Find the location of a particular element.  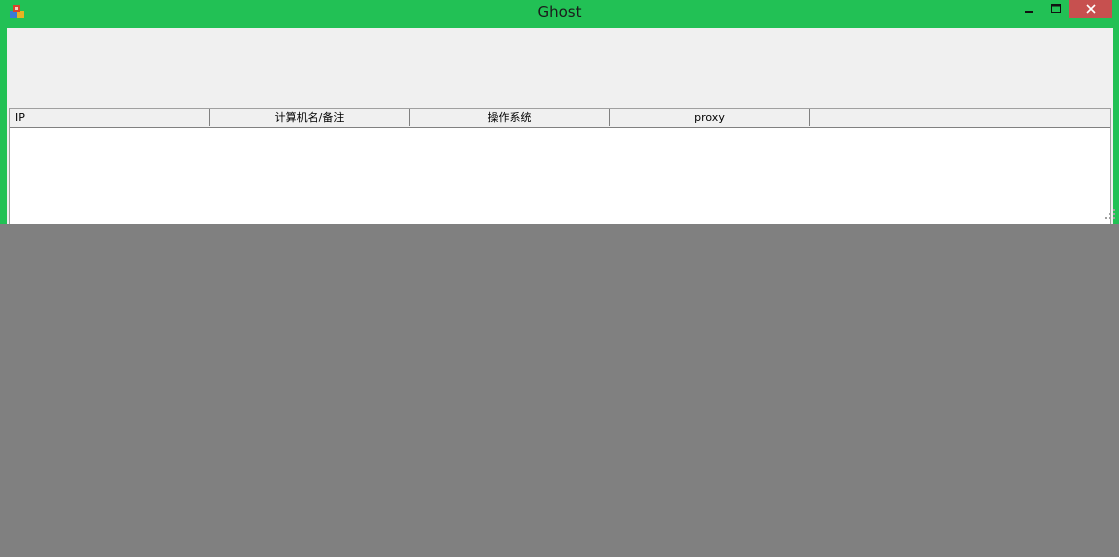

list-header: IP 计算机名/备注 操作系统 proxy is located at coordinates (560, 118).